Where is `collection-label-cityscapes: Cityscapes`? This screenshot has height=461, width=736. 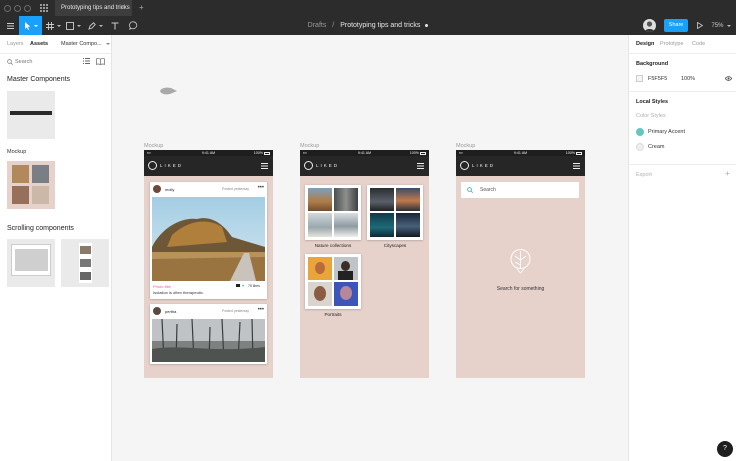
collection-label-cityscapes: Cityscapes is located at coordinates (395, 245).